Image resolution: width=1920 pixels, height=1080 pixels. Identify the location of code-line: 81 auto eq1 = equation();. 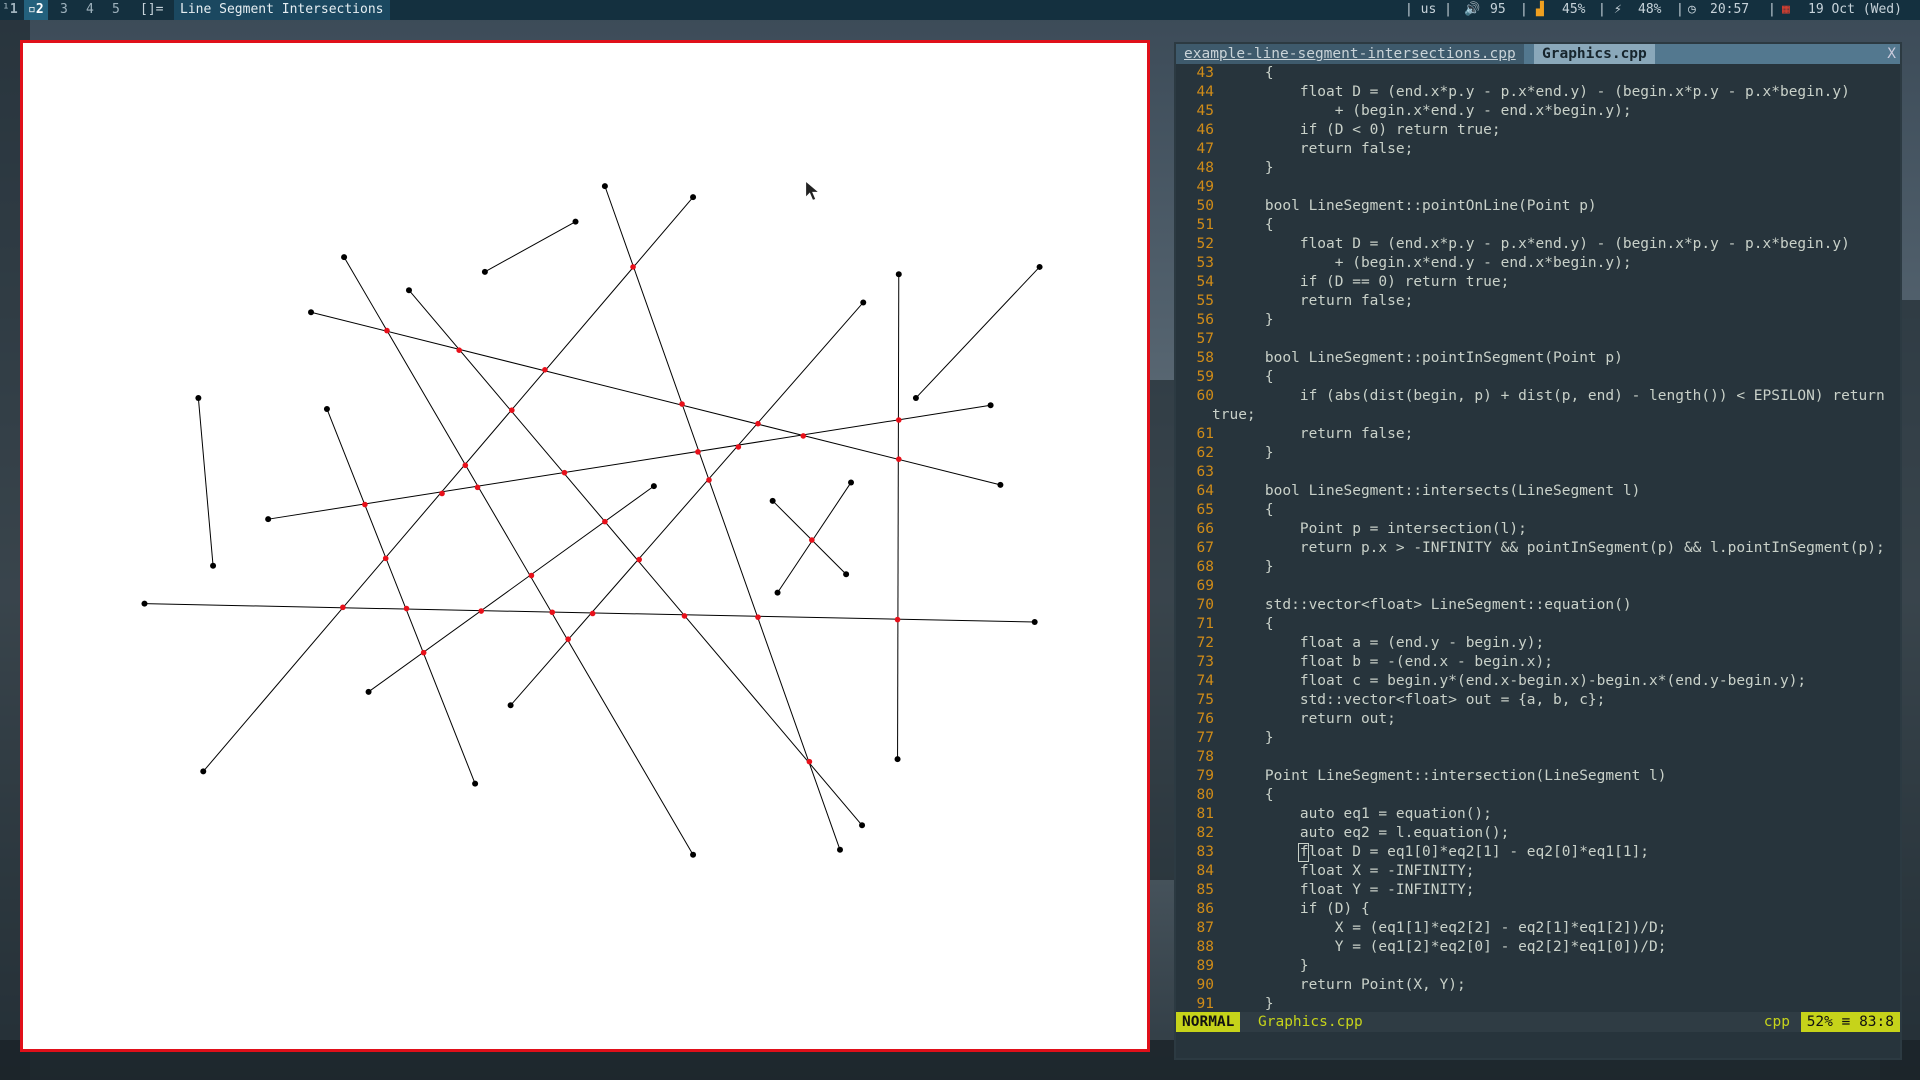
(1538, 814).